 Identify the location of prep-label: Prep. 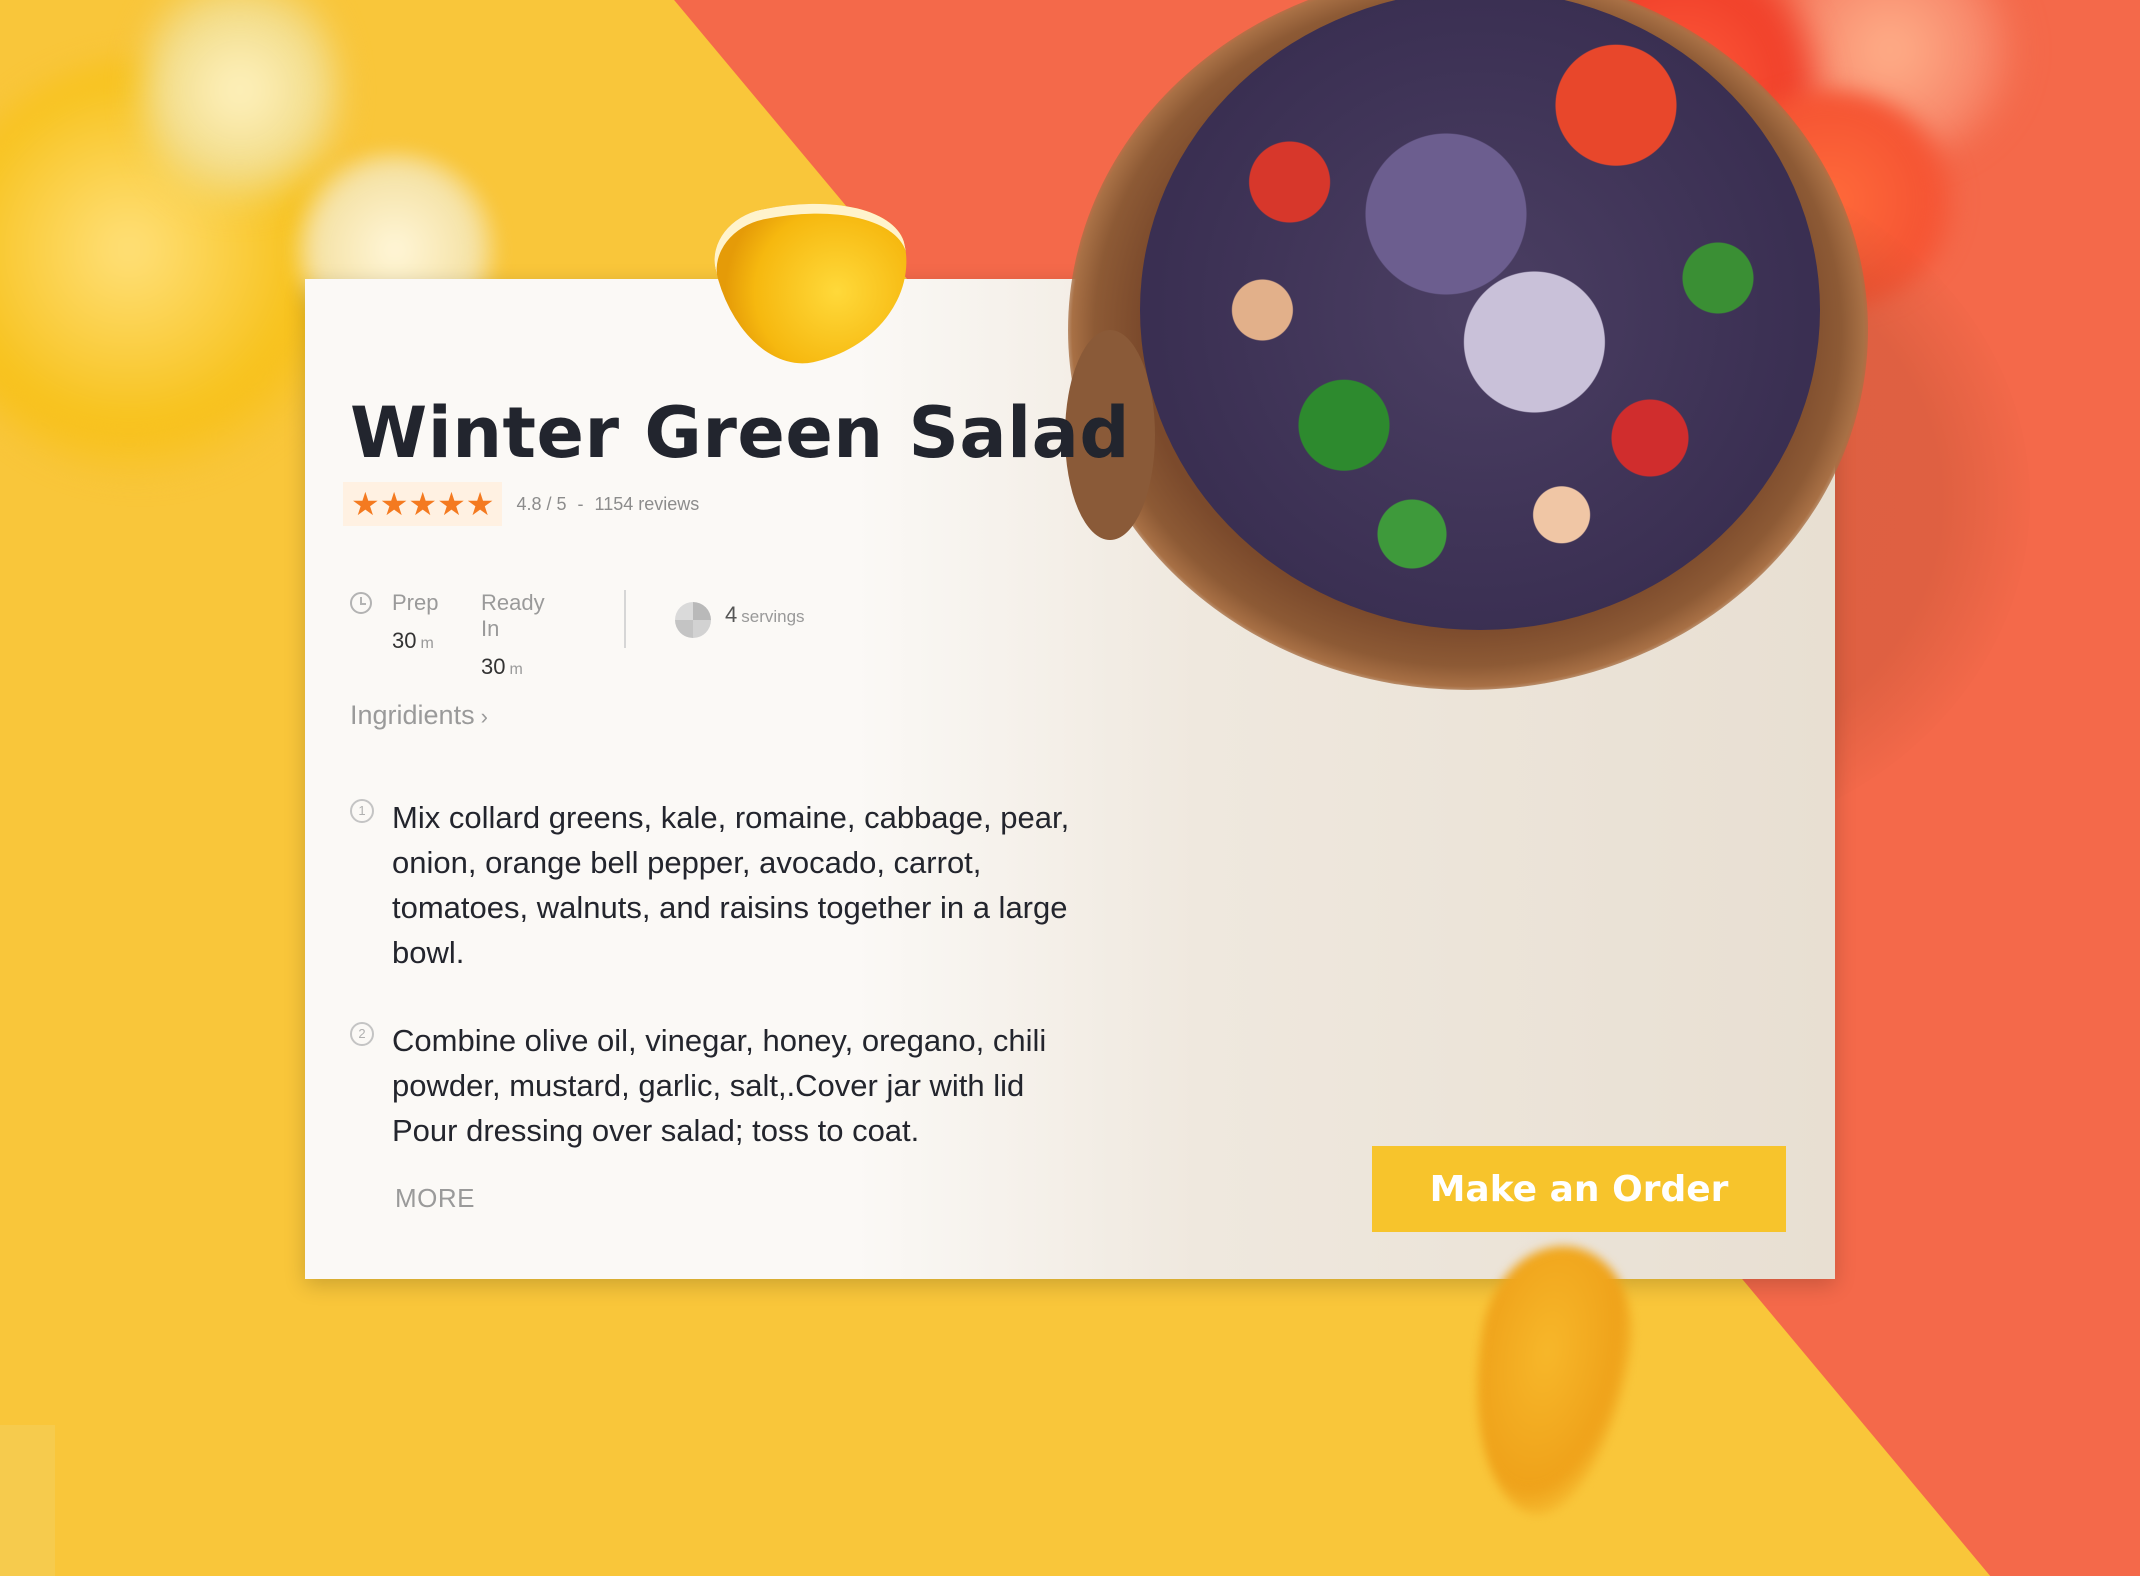
(415, 602).